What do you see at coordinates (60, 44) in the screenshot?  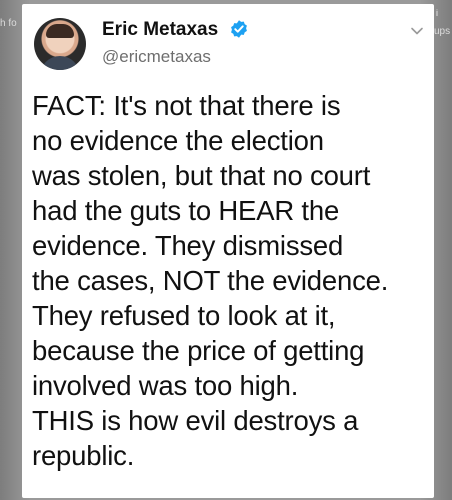 I see `avatar` at bounding box center [60, 44].